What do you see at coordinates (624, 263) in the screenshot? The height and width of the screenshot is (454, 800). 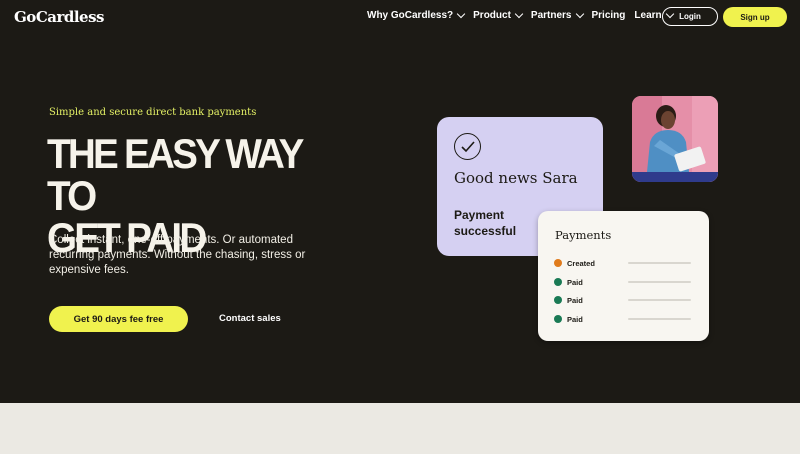 I see `payment-row: Created` at bounding box center [624, 263].